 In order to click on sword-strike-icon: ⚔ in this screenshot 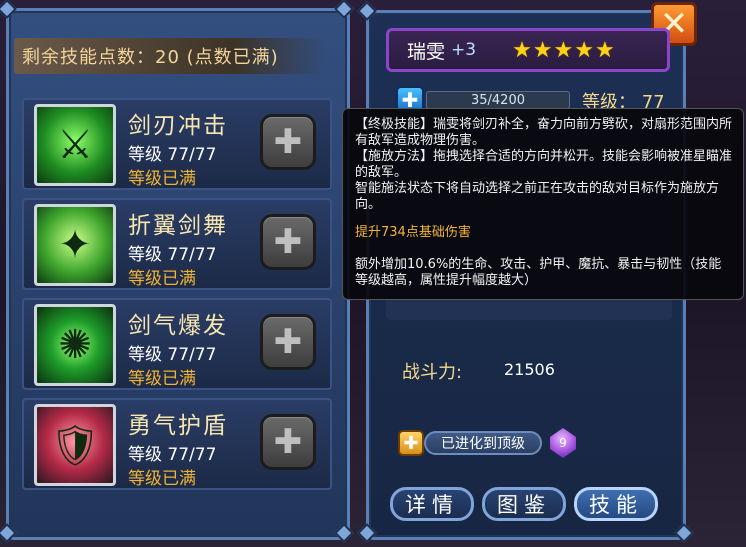, I will do `click(75, 145)`.